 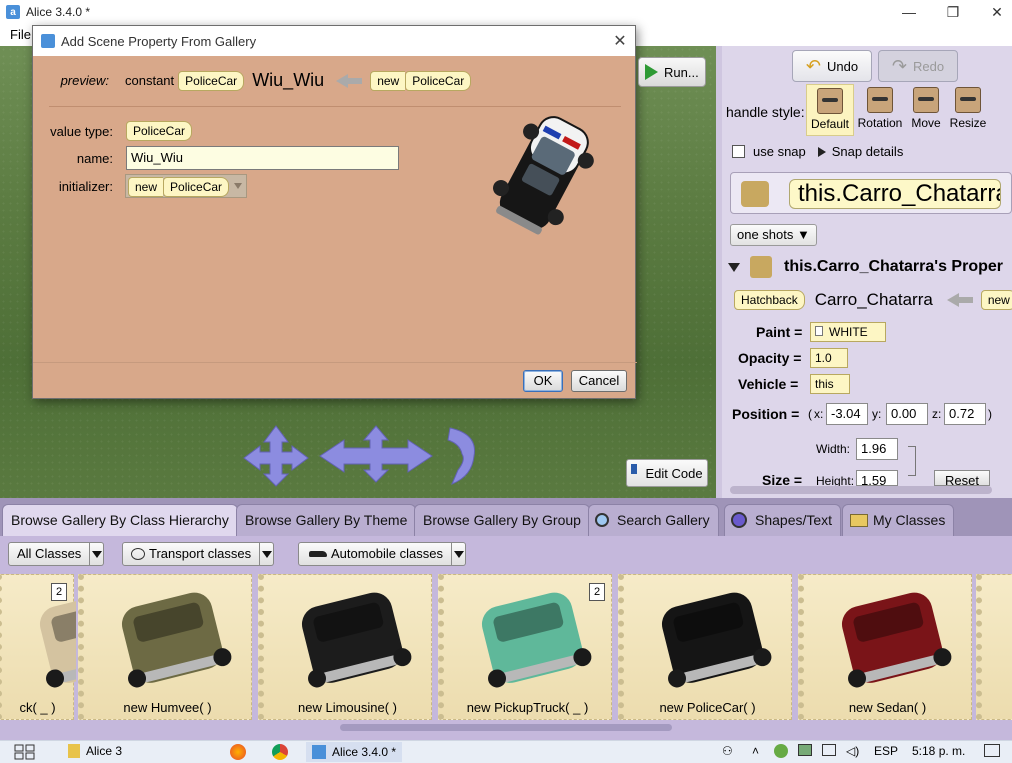 What do you see at coordinates (354, 752) in the screenshot?
I see `taskbar-alice-item: Alice 3.4.0 *` at bounding box center [354, 752].